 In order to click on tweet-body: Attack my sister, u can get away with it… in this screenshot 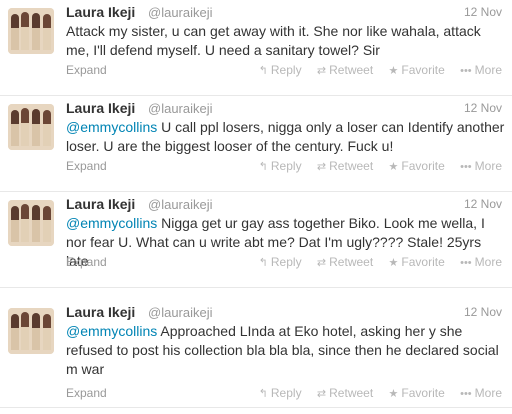, I will do `click(273, 40)`.